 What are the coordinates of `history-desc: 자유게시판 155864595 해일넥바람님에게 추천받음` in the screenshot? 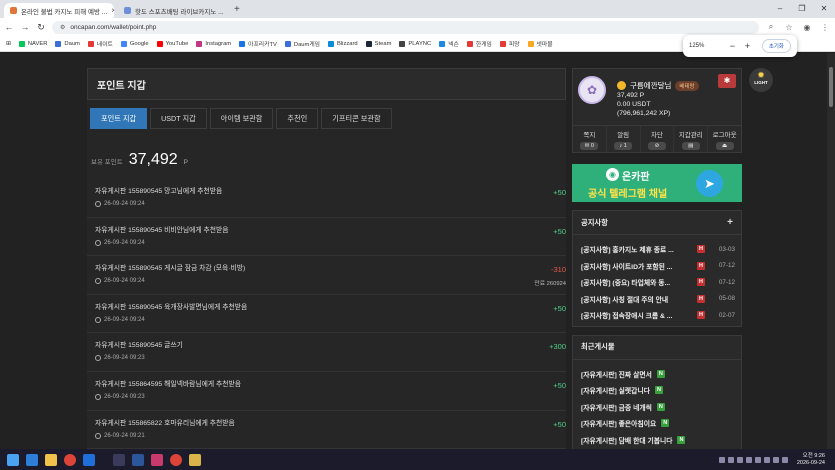 It's located at (168, 384).